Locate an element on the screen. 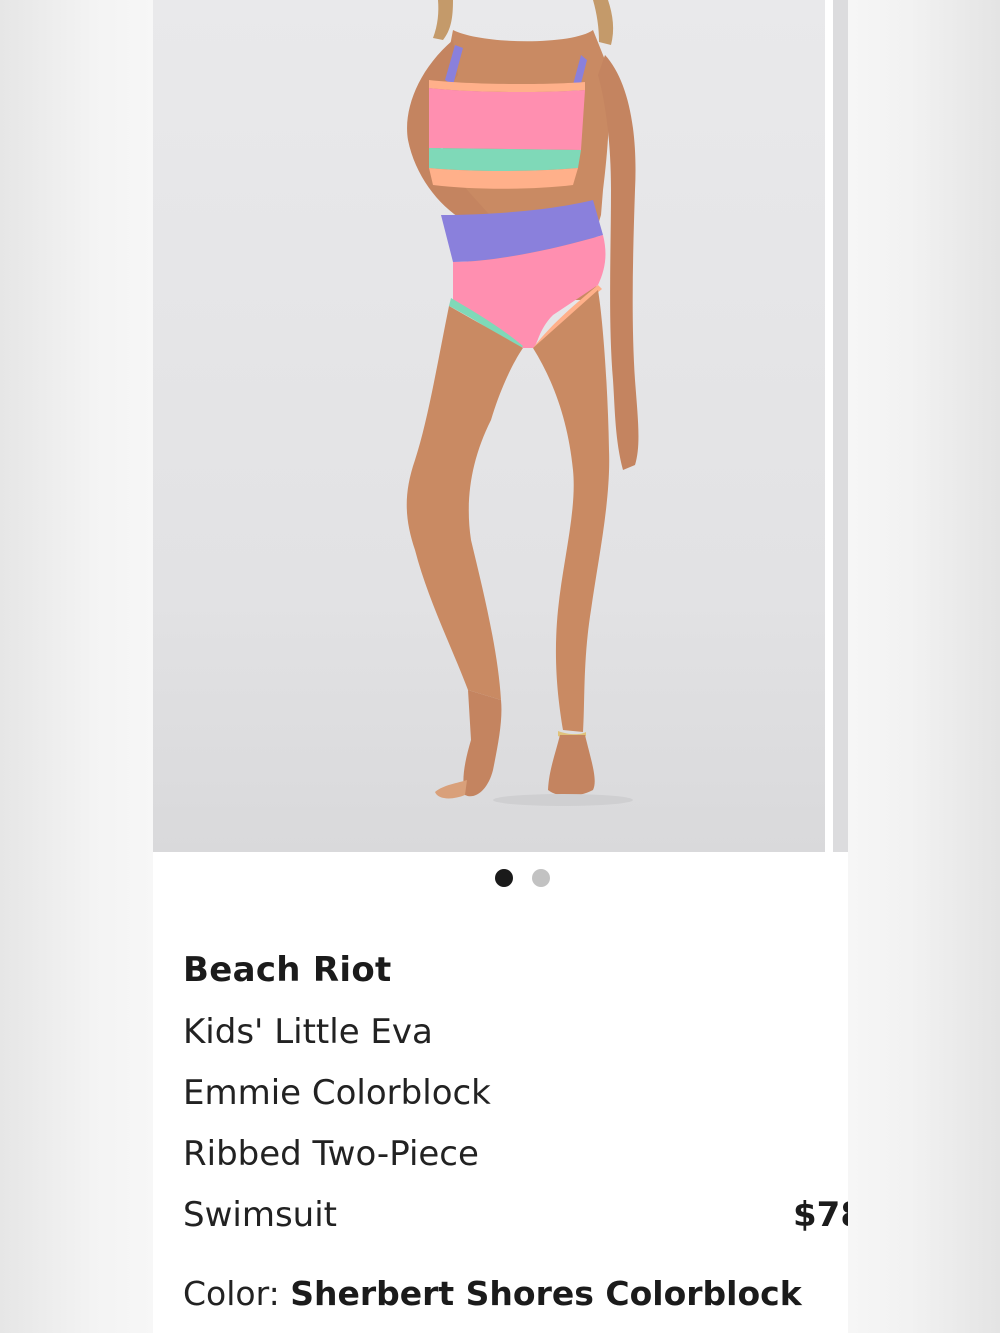 Image resolution: width=1000 pixels, height=1333 pixels. model-illustration is located at coordinates (522, 403).